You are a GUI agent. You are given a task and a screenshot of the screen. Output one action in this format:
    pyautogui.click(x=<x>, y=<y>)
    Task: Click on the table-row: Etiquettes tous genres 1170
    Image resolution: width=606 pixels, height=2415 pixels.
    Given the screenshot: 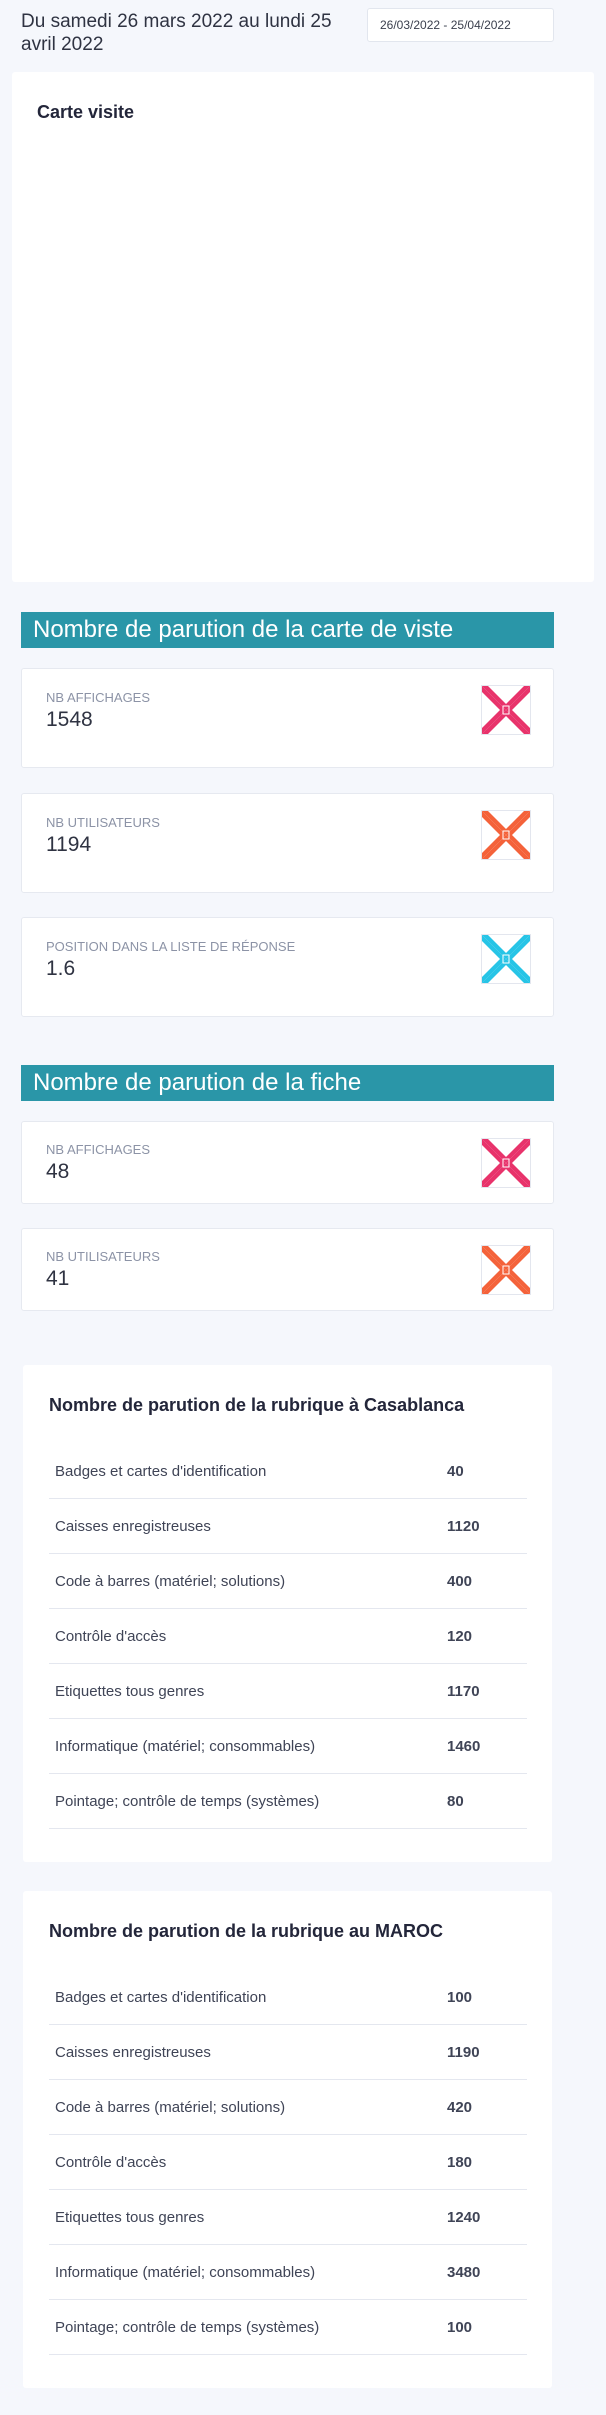 What is the action you would take?
    pyautogui.click(x=288, y=1691)
    